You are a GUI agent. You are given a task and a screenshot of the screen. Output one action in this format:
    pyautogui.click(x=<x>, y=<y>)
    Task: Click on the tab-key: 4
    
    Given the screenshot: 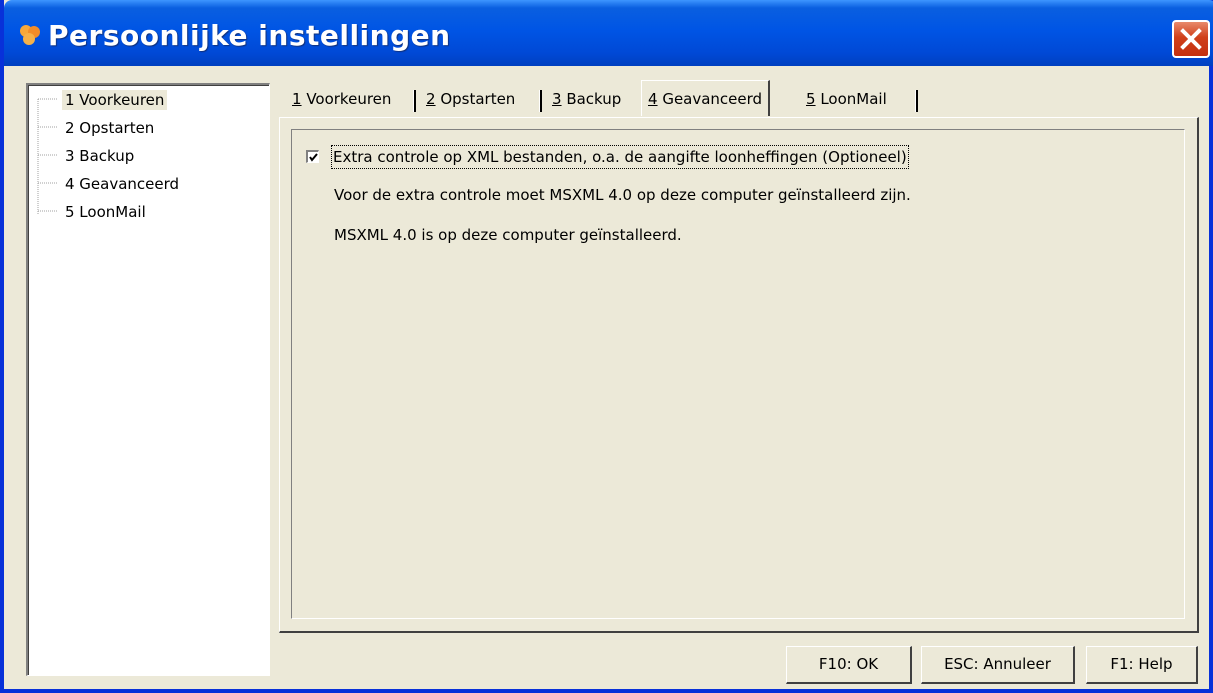 What is the action you would take?
    pyautogui.click(x=653, y=99)
    